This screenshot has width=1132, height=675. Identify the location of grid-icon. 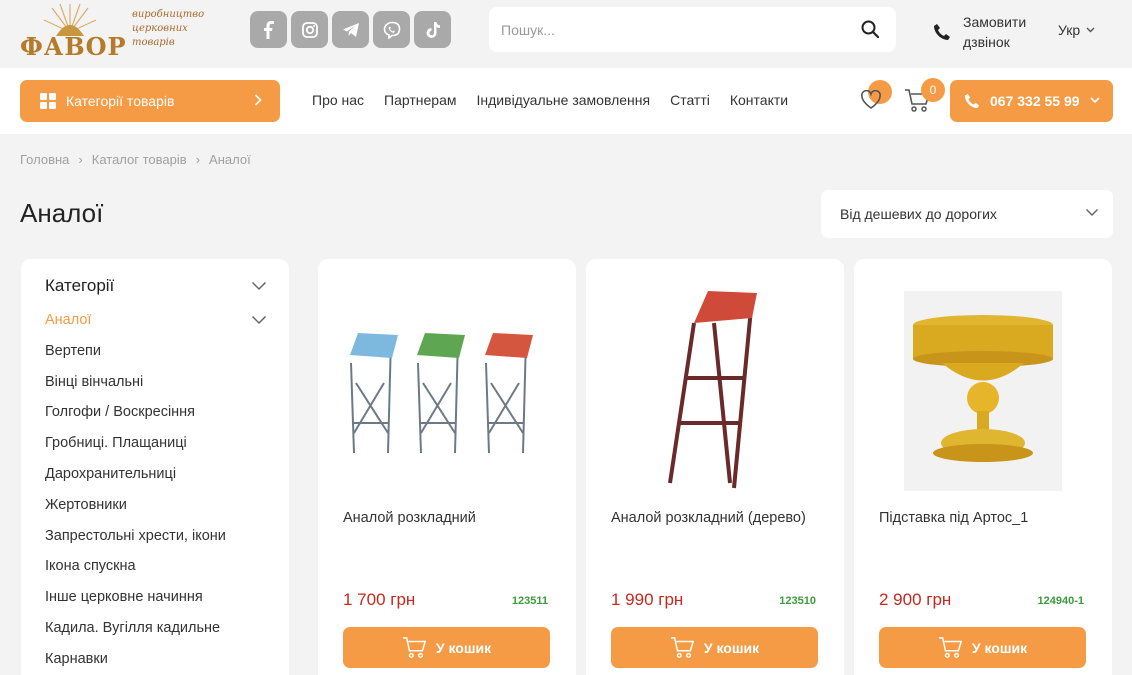
(48, 101).